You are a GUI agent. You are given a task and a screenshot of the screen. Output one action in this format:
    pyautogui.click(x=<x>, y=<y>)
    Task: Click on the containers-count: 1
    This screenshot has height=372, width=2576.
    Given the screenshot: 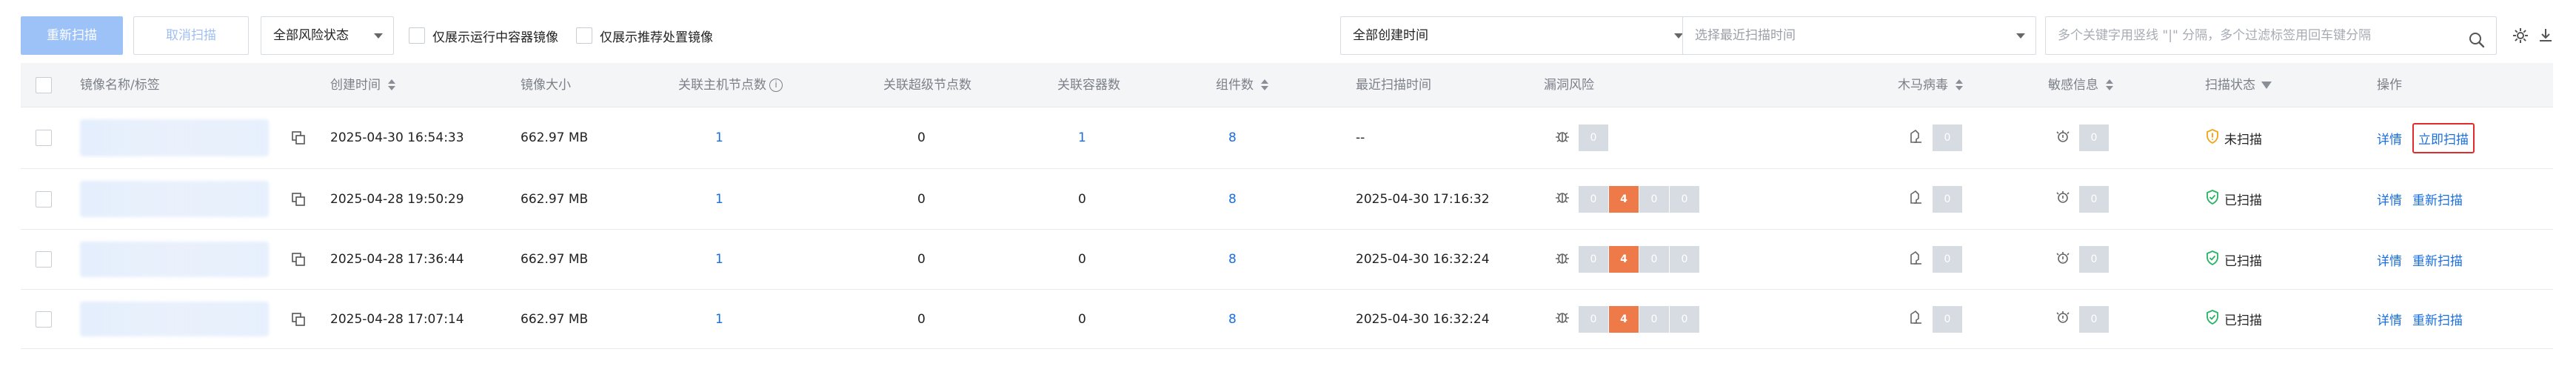 What is the action you would take?
    pyautogui.click(x=1082, y=137)
    